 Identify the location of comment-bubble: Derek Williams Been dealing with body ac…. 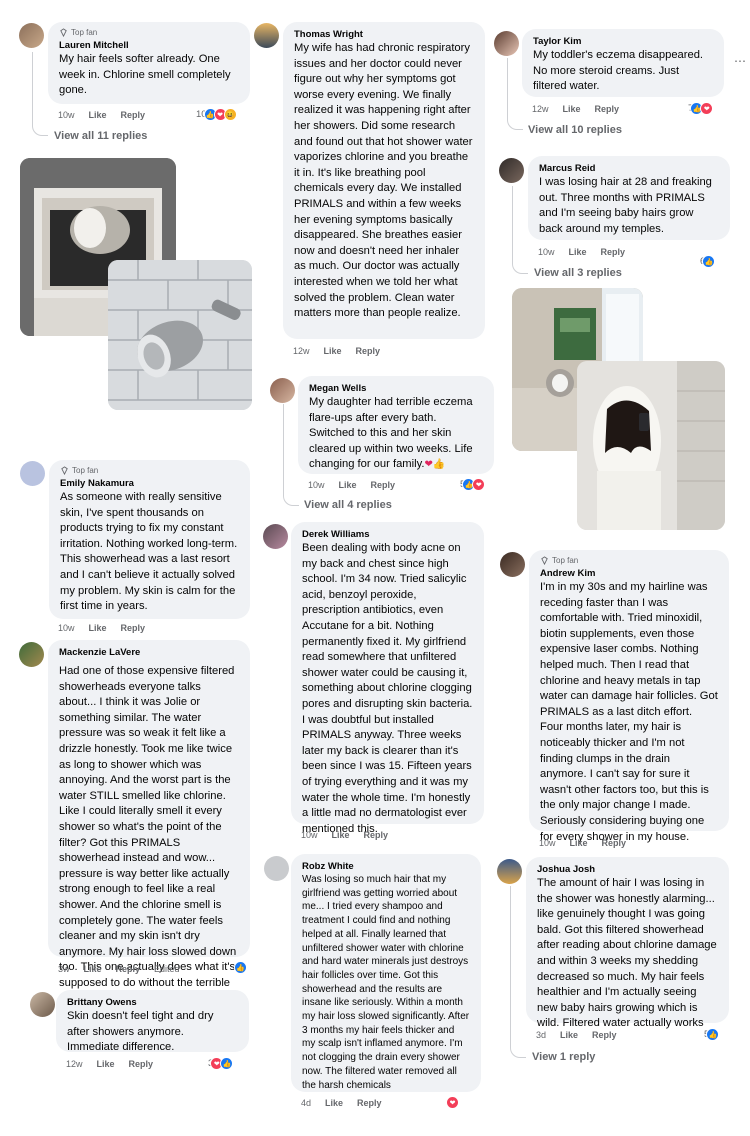
(387, 678).